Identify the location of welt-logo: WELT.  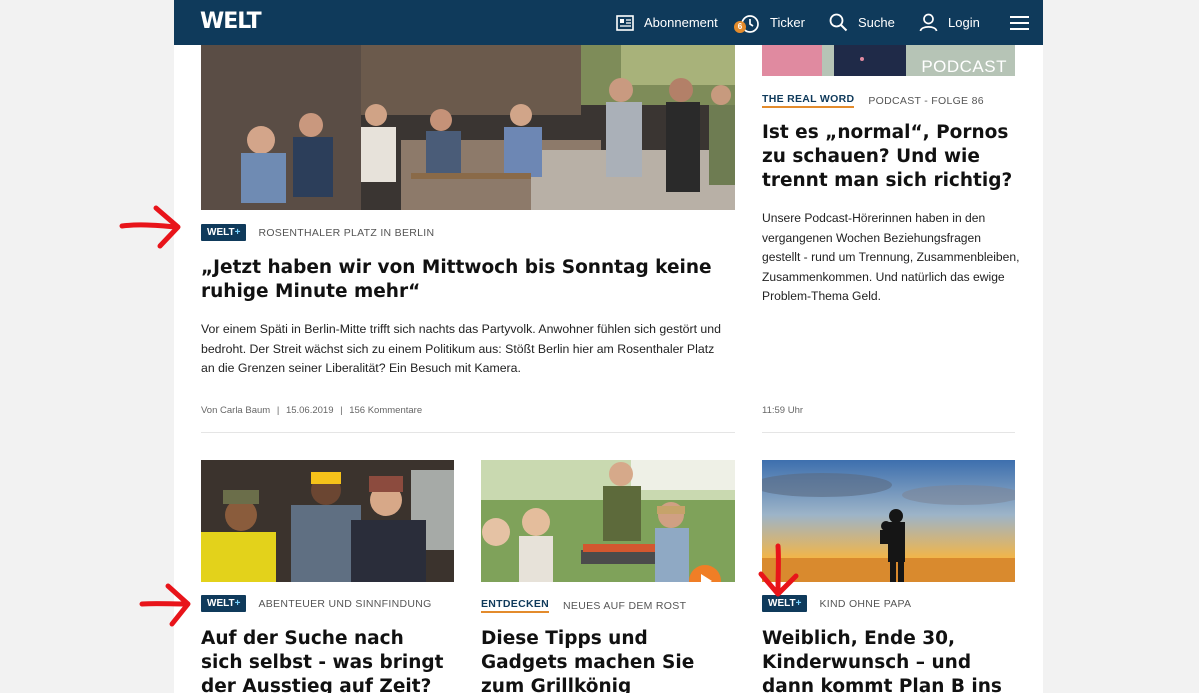
(231, 21).